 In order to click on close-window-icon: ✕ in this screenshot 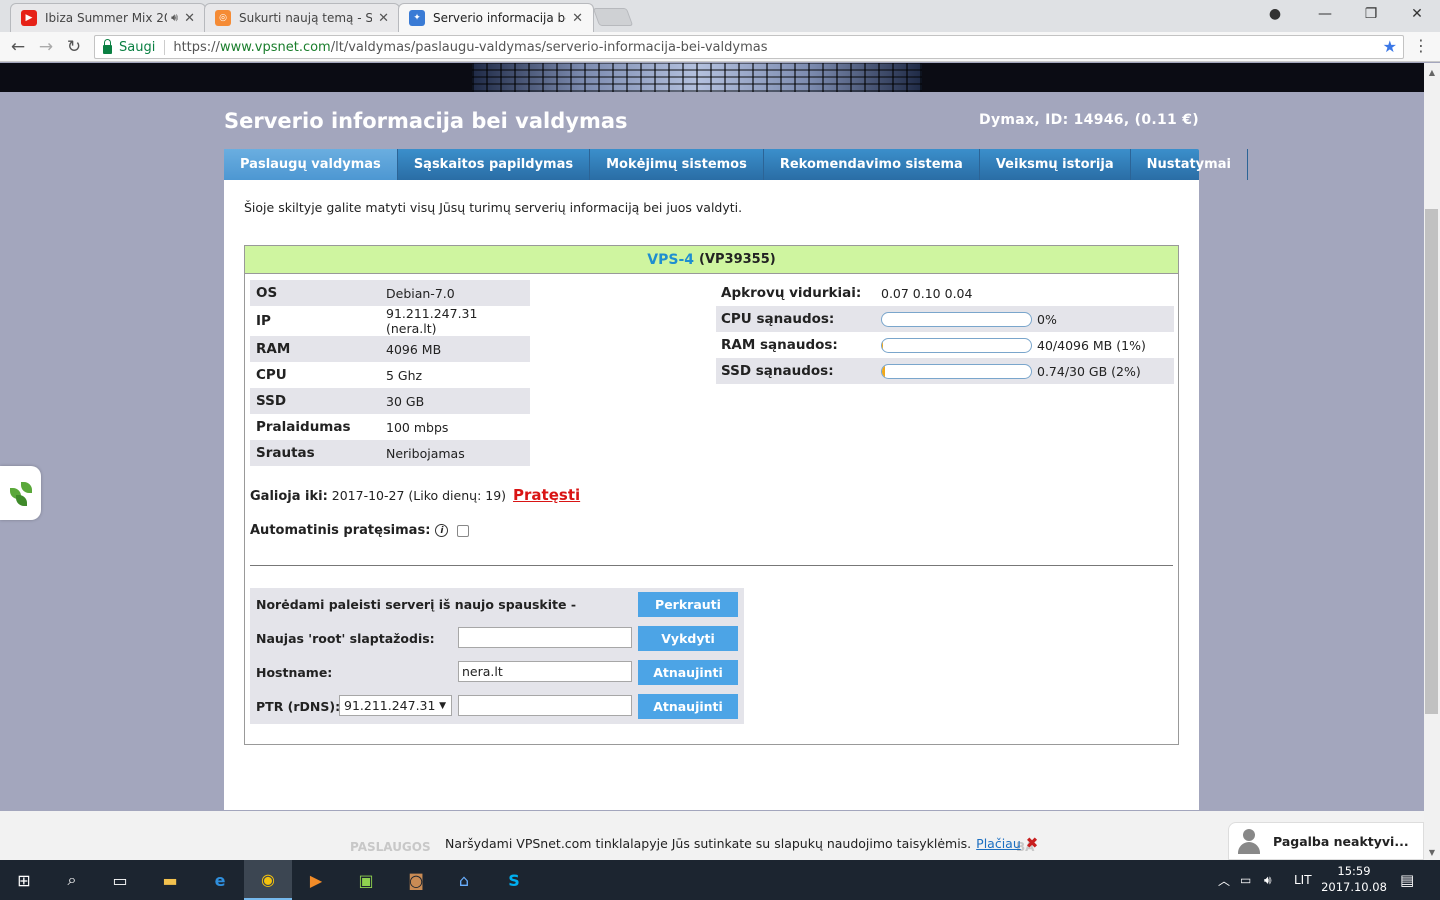, I will do `click(1417, 14)`.